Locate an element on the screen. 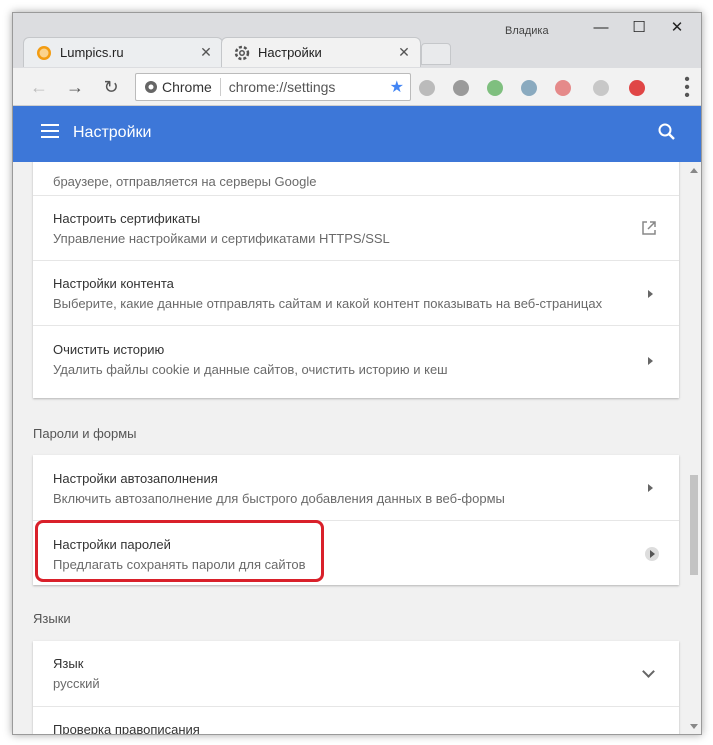  scrollbar-thumb is located at coordinates (694, 525).